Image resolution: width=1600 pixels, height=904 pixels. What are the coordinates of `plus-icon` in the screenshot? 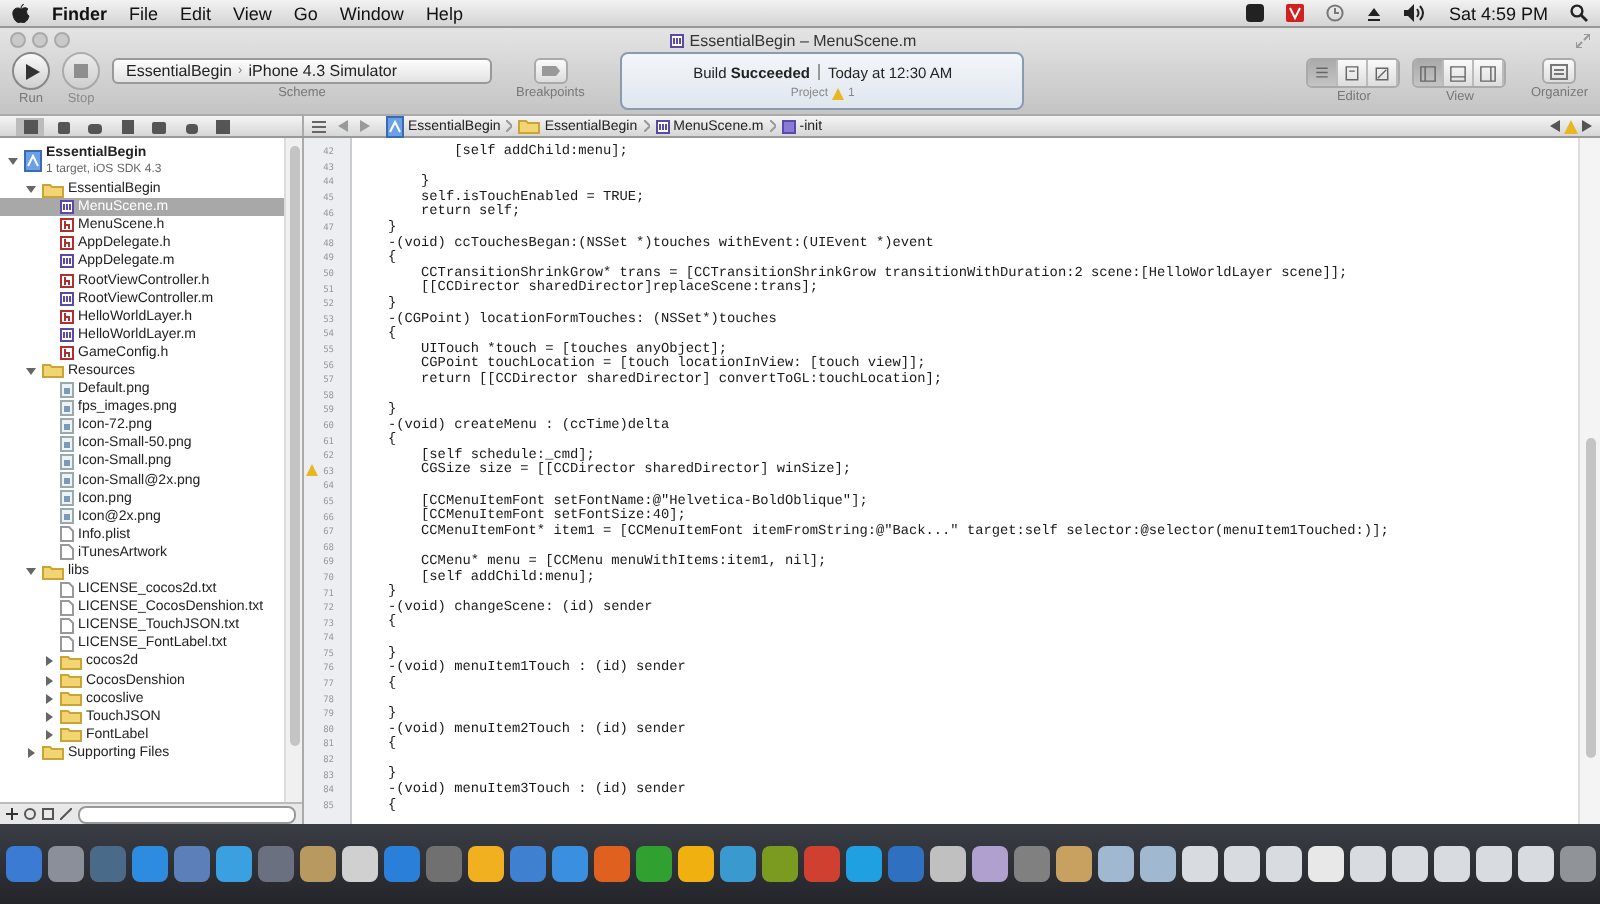 It's located at (12, 814).